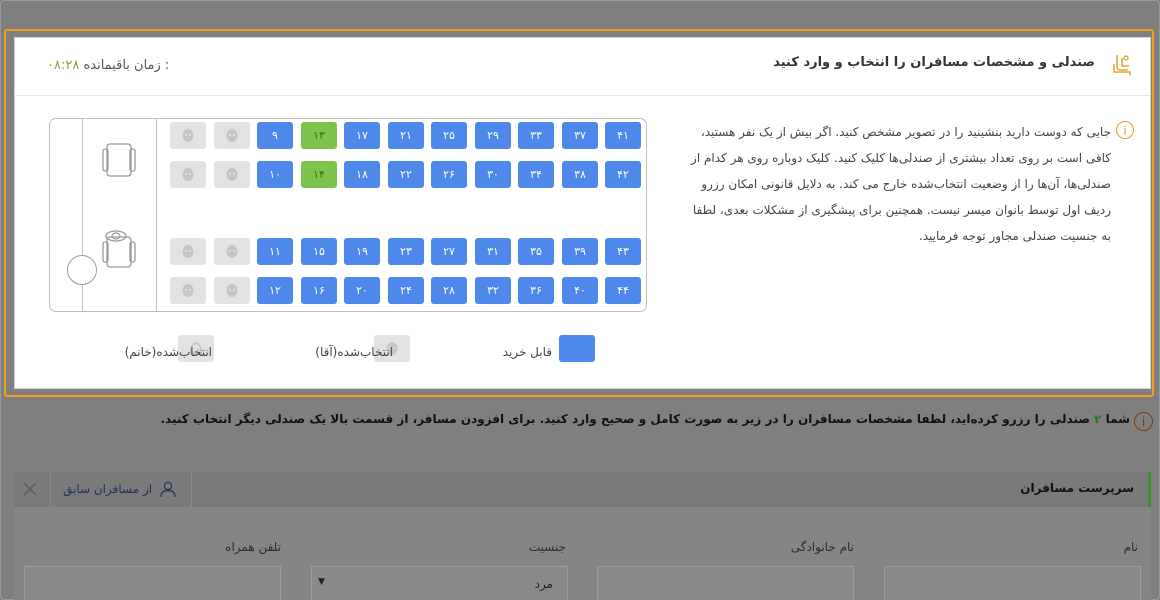 Image resolution: width=1160 pixels, height=600 pixels. What do you see at coordinates (116, 236) in the screenshot?
I see `driver-wheel-icon` at bounding box center [116, 236].